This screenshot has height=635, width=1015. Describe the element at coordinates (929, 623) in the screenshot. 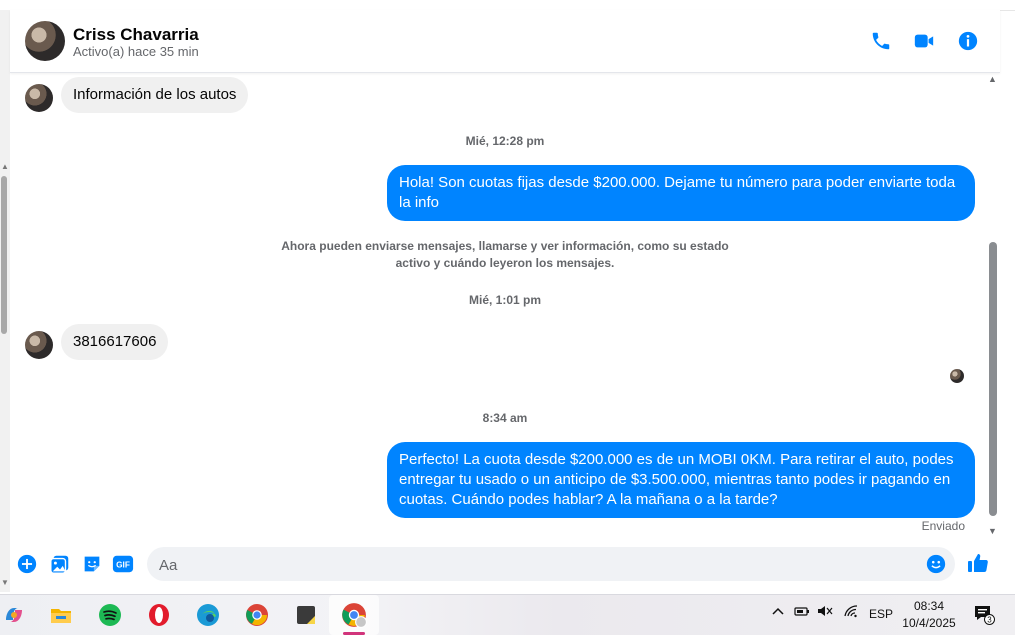

I see `clock-date: 10/4/2025` at that location.